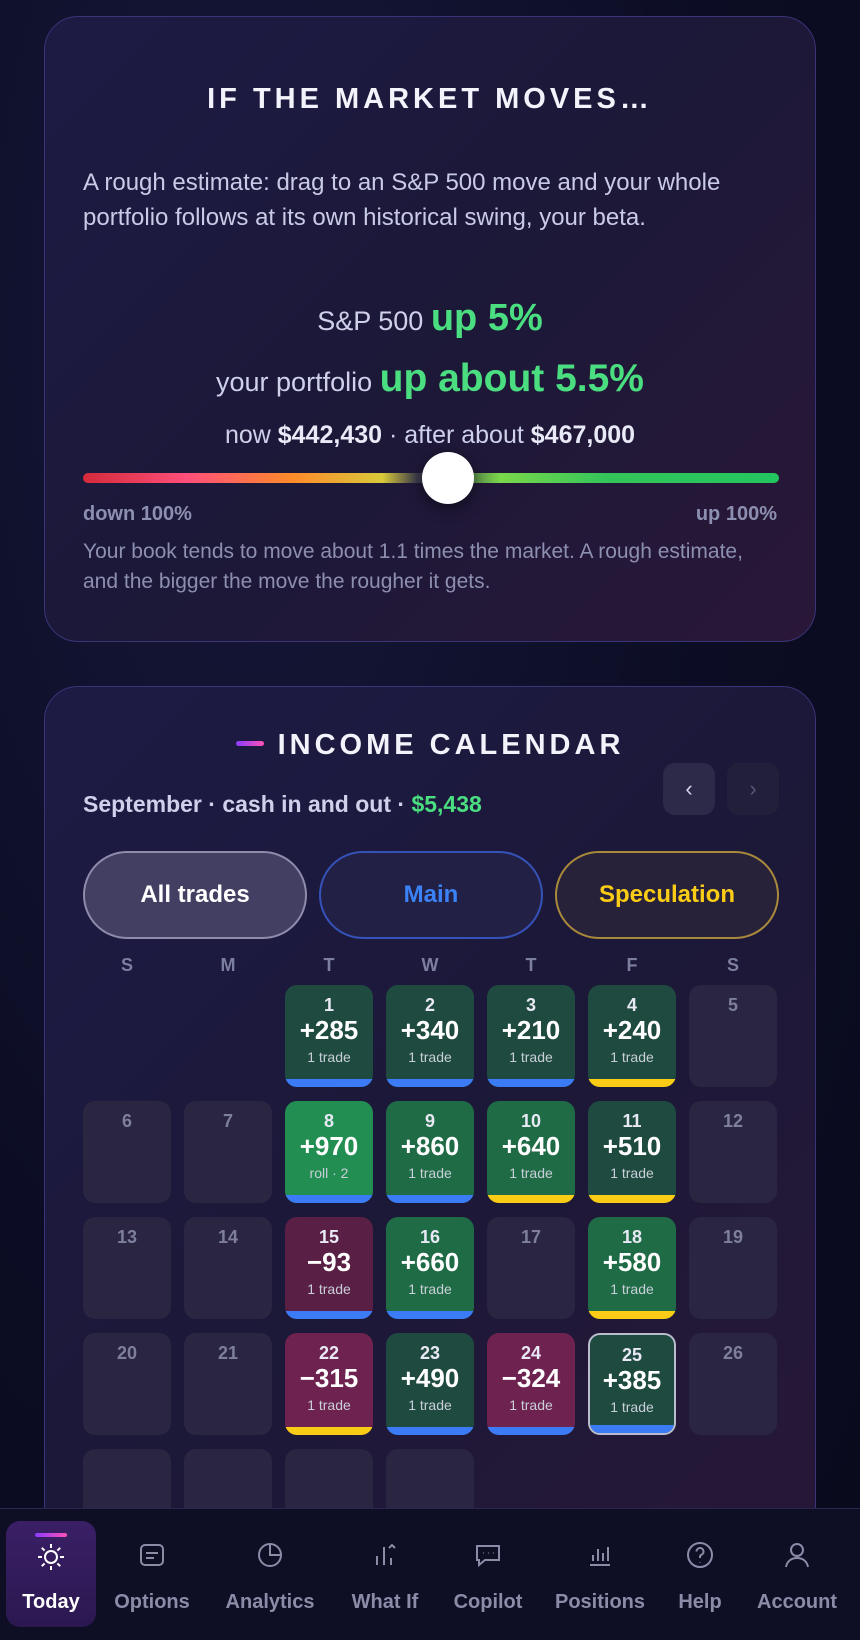 Image resolution: width=860 pixels, height=1640 pixels. What do you see at coordinates (51, 1574) in the screenshot?
I see `tab-today: Today` at bounding box center [51, 1574].